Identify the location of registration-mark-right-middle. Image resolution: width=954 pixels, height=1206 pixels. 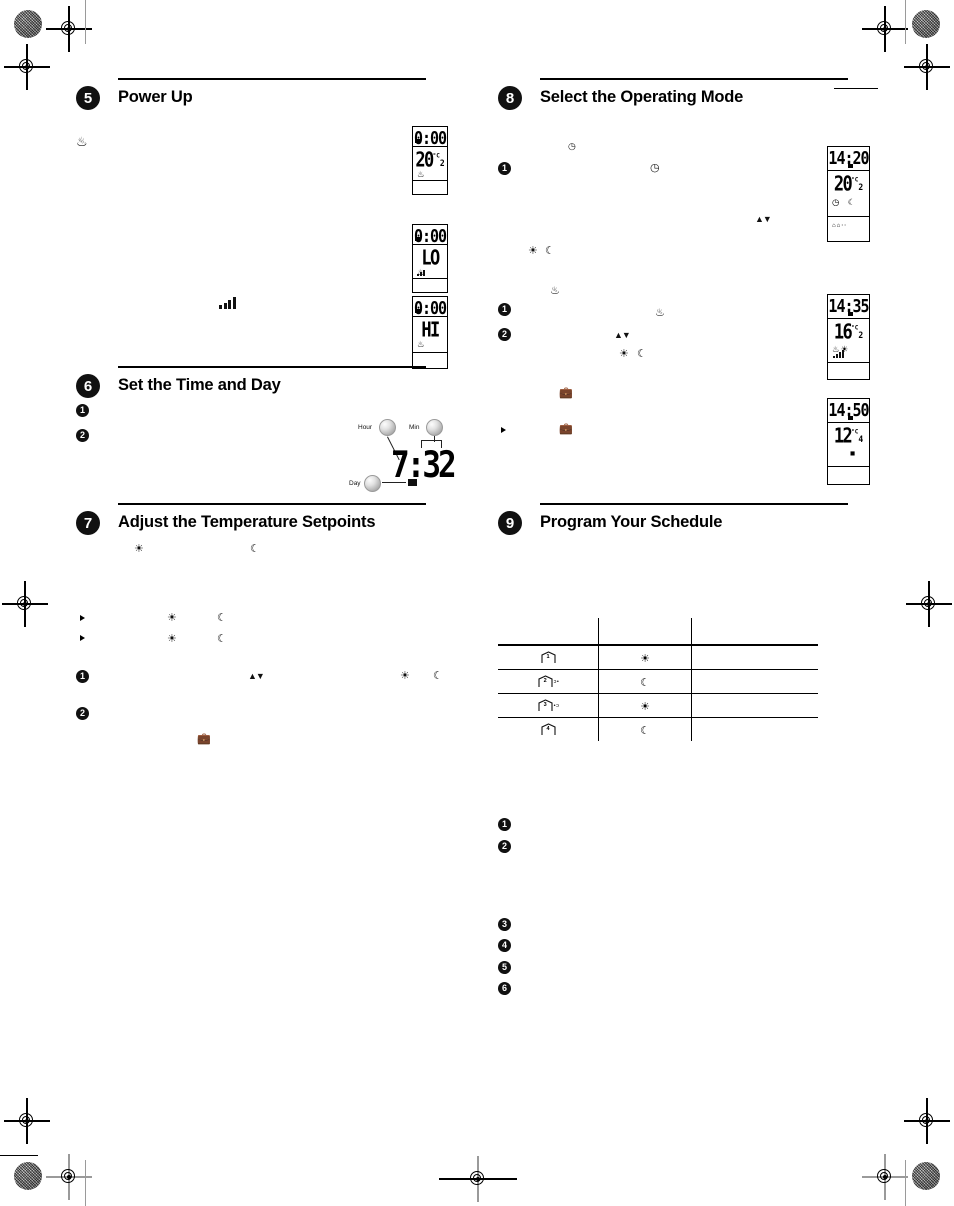
(929, 604).